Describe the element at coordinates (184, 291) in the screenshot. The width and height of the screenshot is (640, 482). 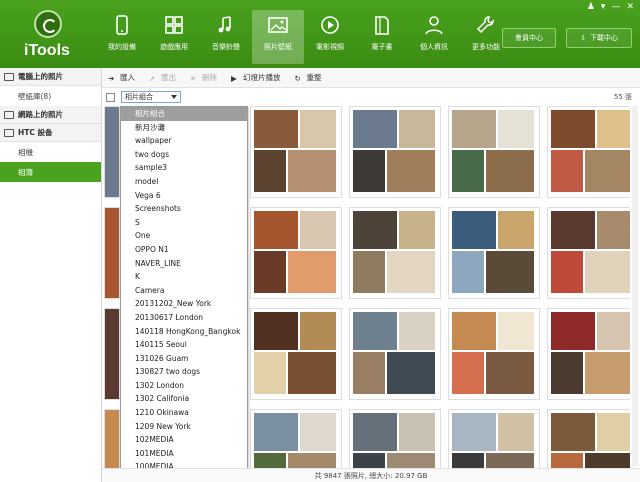
I see `album-option: Camera` at that location.